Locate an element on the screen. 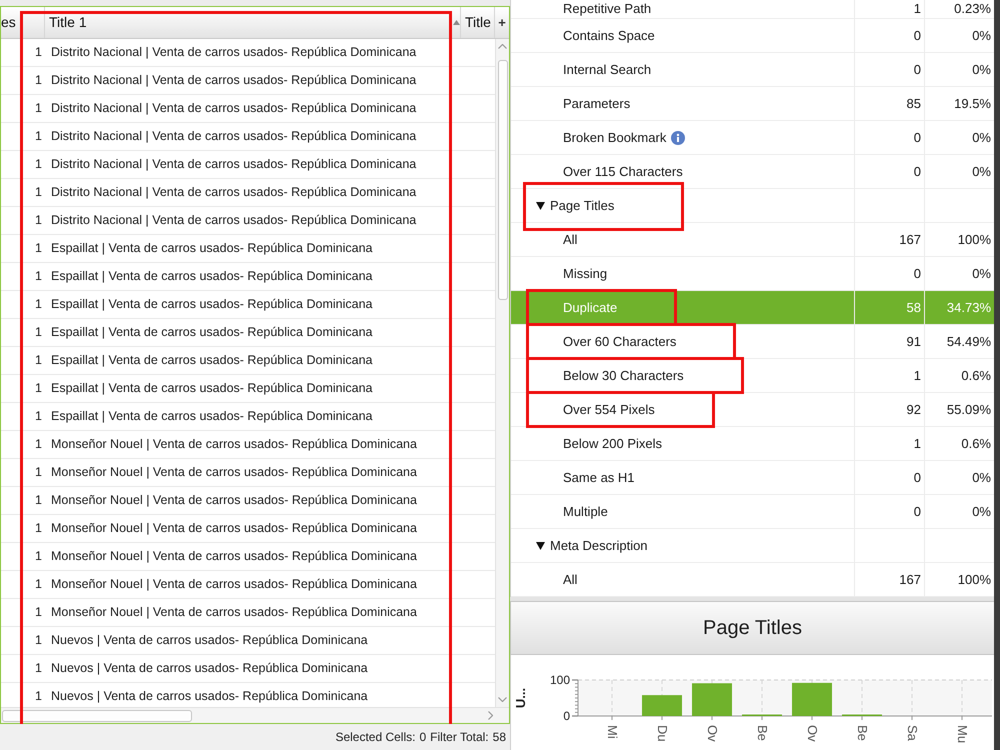 The height and width of the screenshot is (750, 1000). filter-label: Over 115 Characters is located at coordinates (623, 171).